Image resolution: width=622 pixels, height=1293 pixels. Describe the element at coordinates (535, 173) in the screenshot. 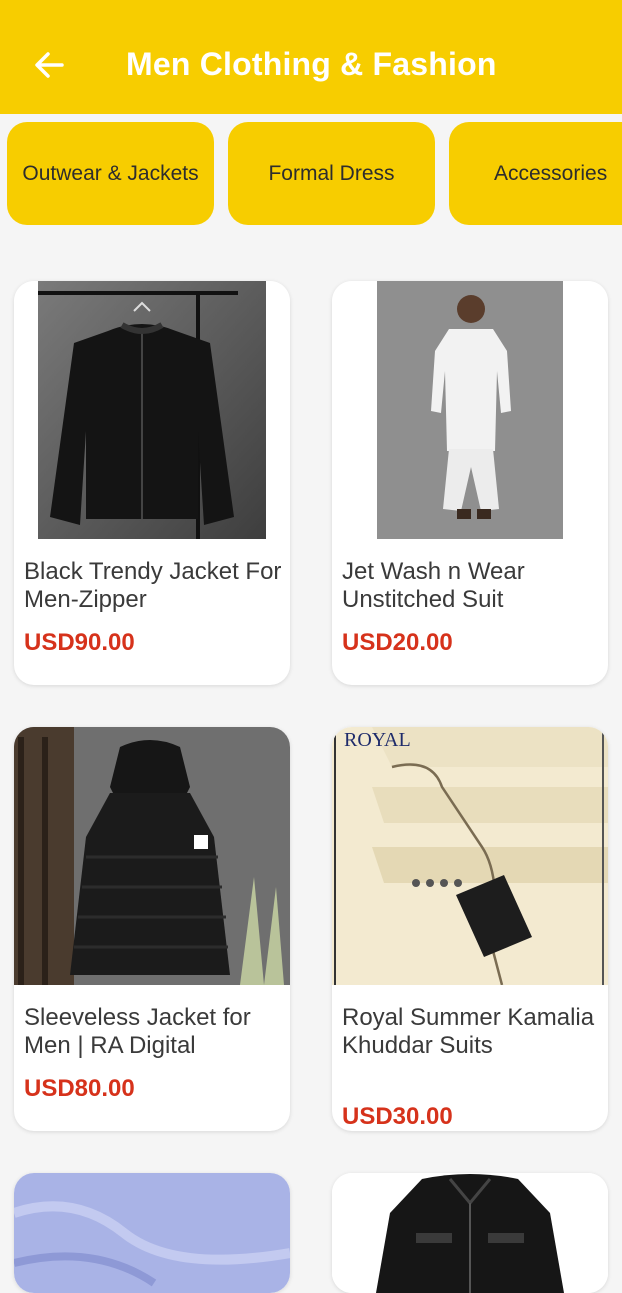

I see `category-chip-accessories: Accessories` at that location.